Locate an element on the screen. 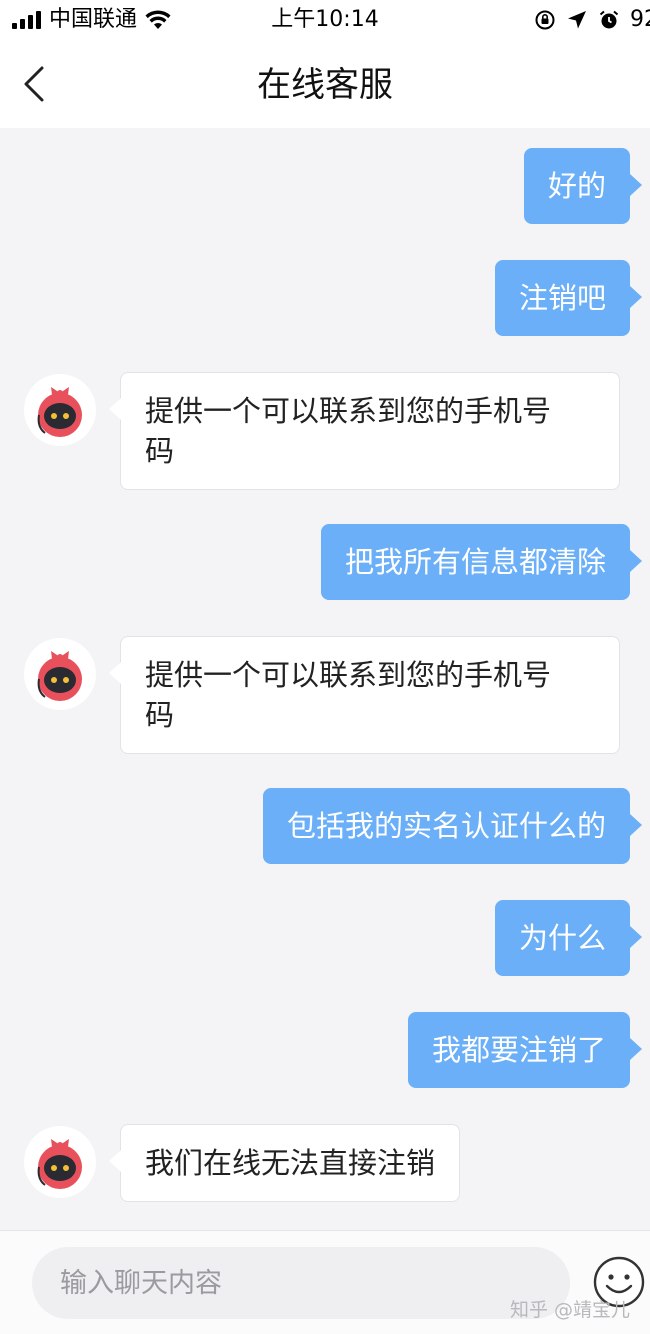 This screenshot has width=650, height=1334. chat-bubble: 我都要注销了 is located at coordinates (518, 1050).